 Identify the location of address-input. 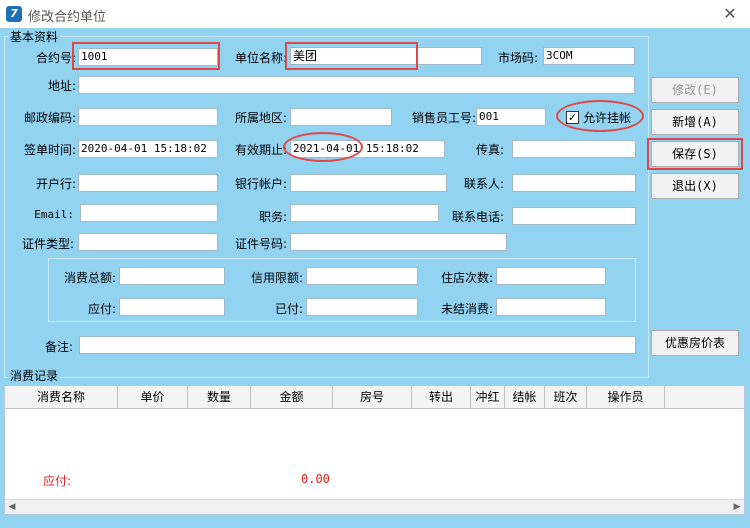
(356, 85).